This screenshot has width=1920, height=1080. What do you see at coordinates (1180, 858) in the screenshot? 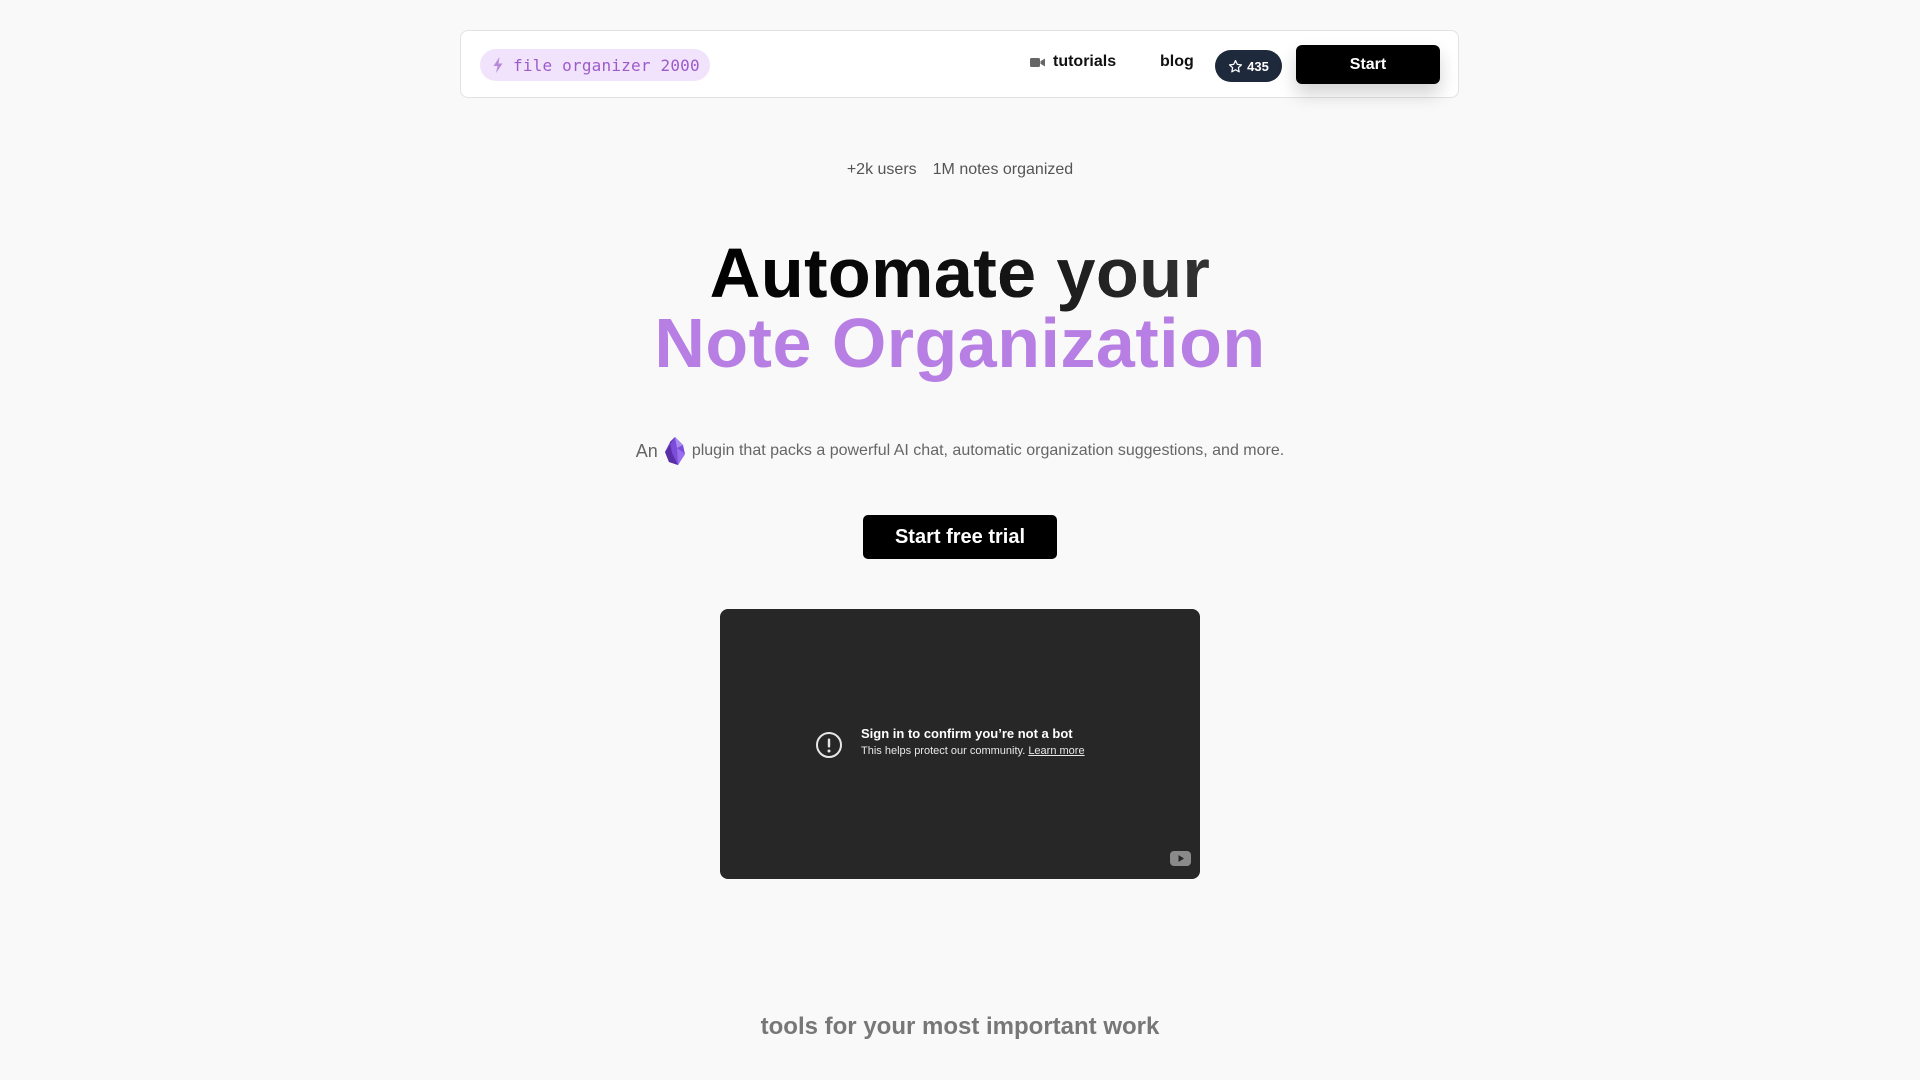
I see `youtube-icon` at bounding box center [1180, 858].